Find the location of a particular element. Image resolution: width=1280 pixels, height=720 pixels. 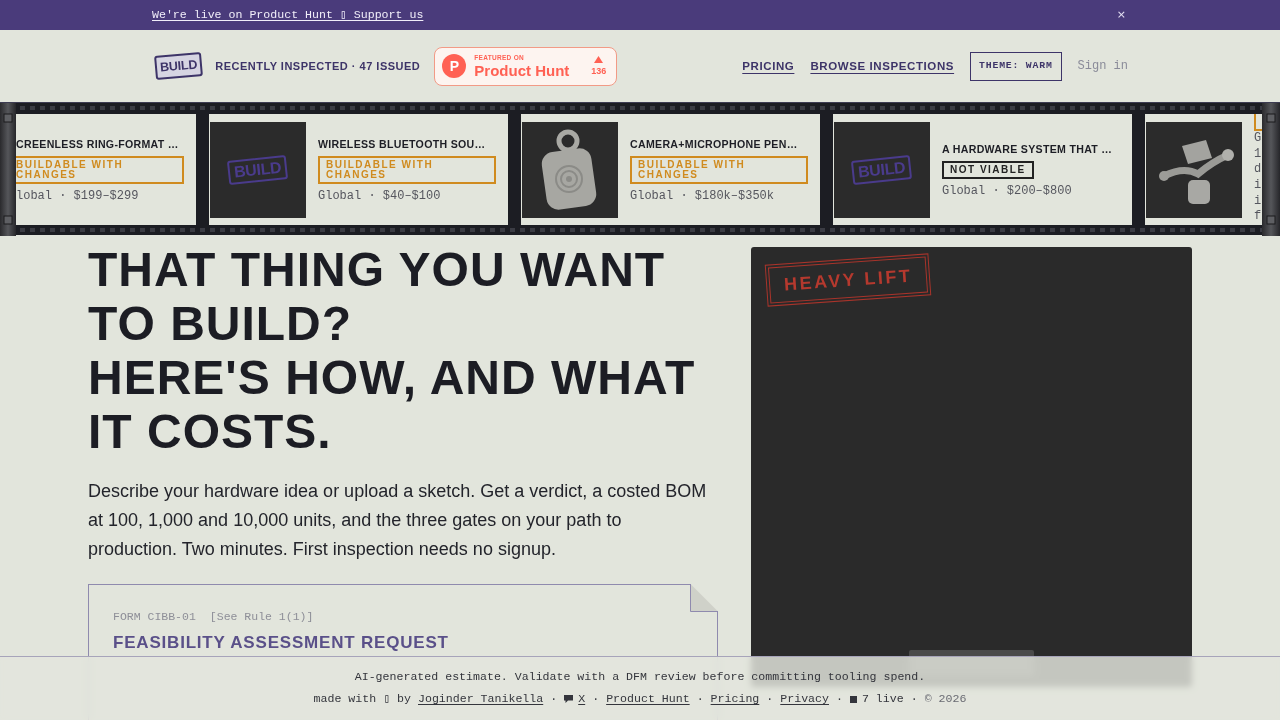

nav-link: PRICING is located at coordinates (768, 66).